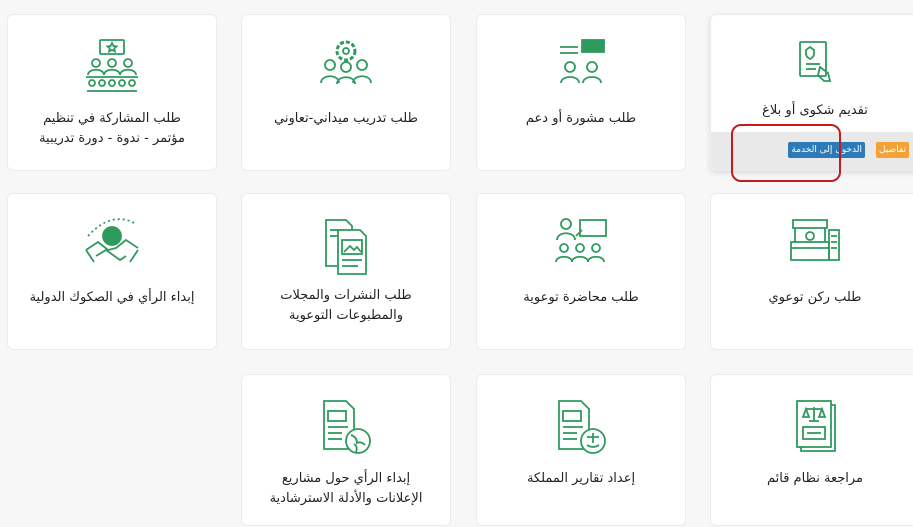 The height and width of the screenshot is (527, 913). Describe the element at coordinates (581, 271) in the screenshot. I see `service-card-lecture: طلب محاضرة توعوية` at that location.